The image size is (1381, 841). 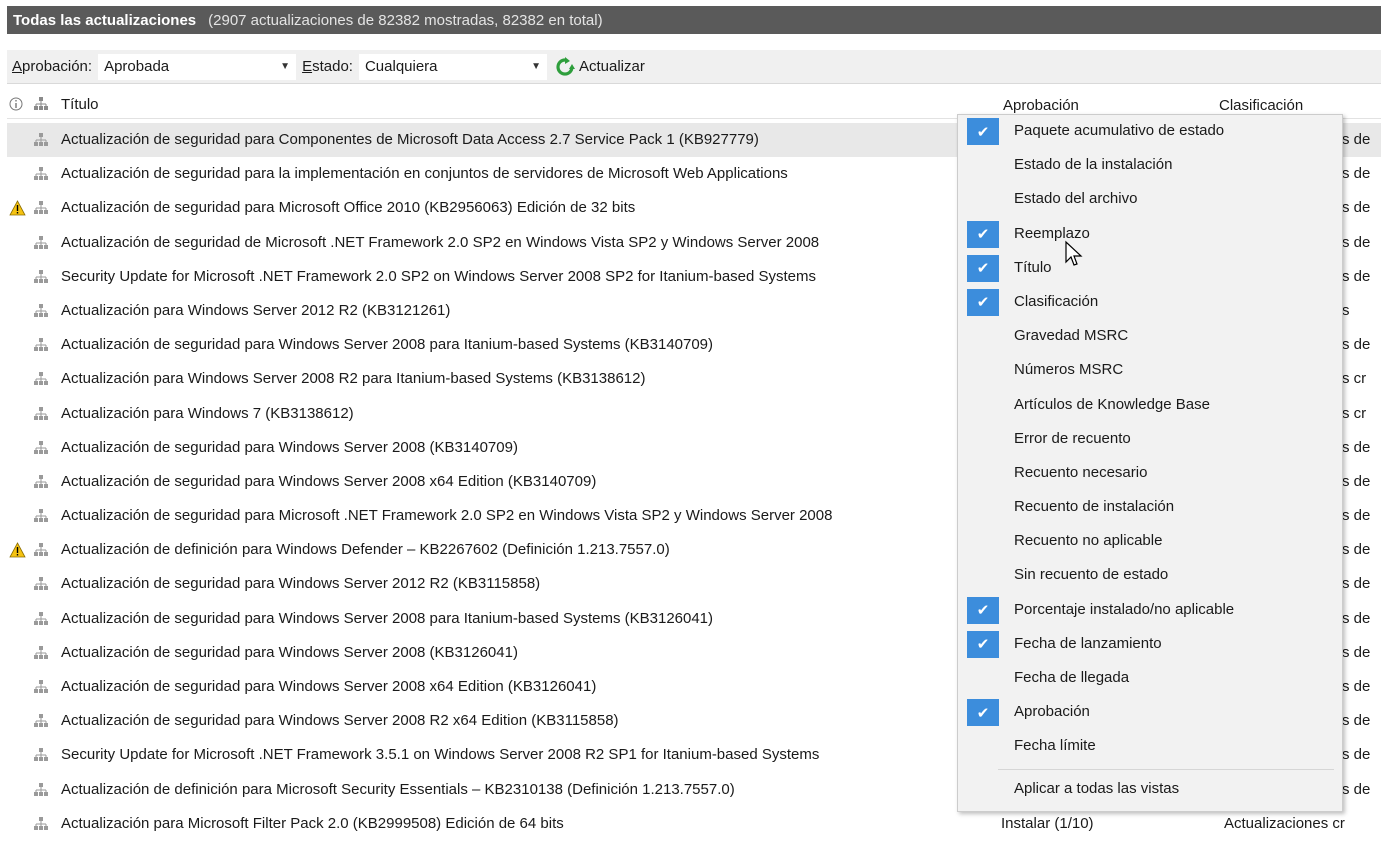 What do you see at coordinates (1093, 165) in the screenshot?
I see `menu-item-label: Estado de la instalación` at bounding box center [1093, 165].